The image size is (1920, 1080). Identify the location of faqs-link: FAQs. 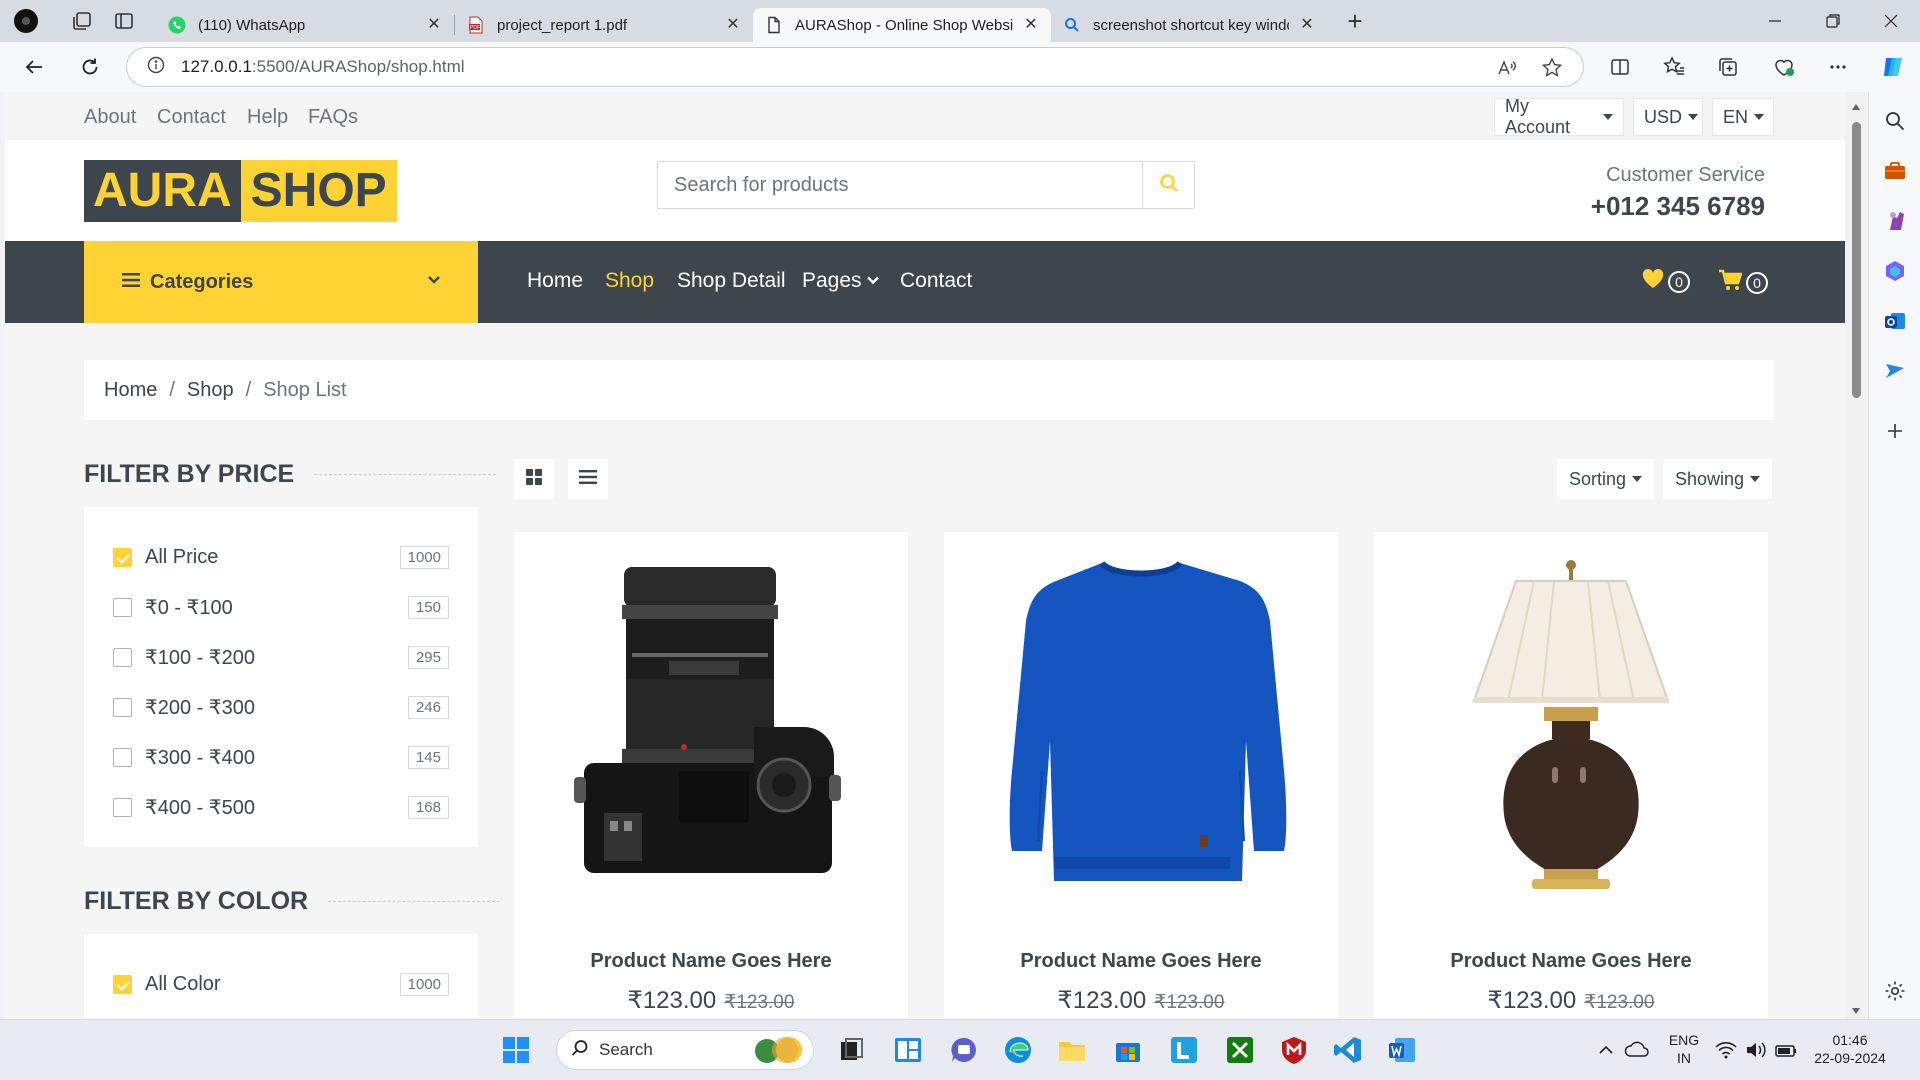
(333, 117).